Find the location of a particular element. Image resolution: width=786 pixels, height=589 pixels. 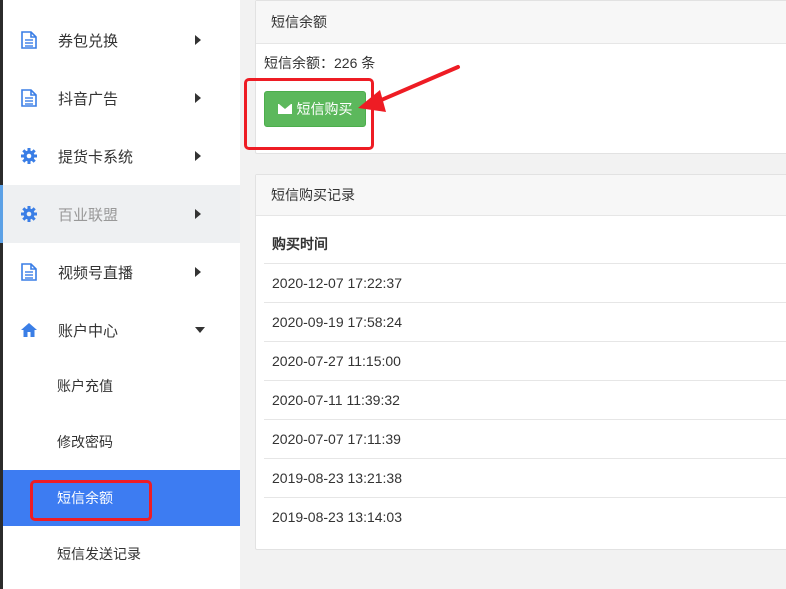

sidebar-subitem-sms-send-log: 短信发送记录 is located at coordinates (121, 554).